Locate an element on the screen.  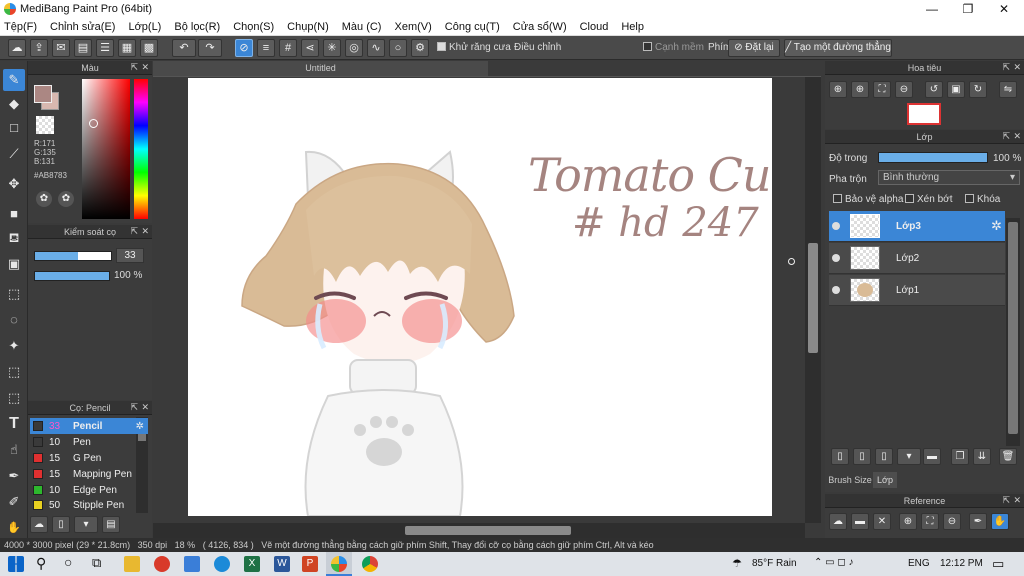
vertical-scrollbar is located at coordinates (813, 300).